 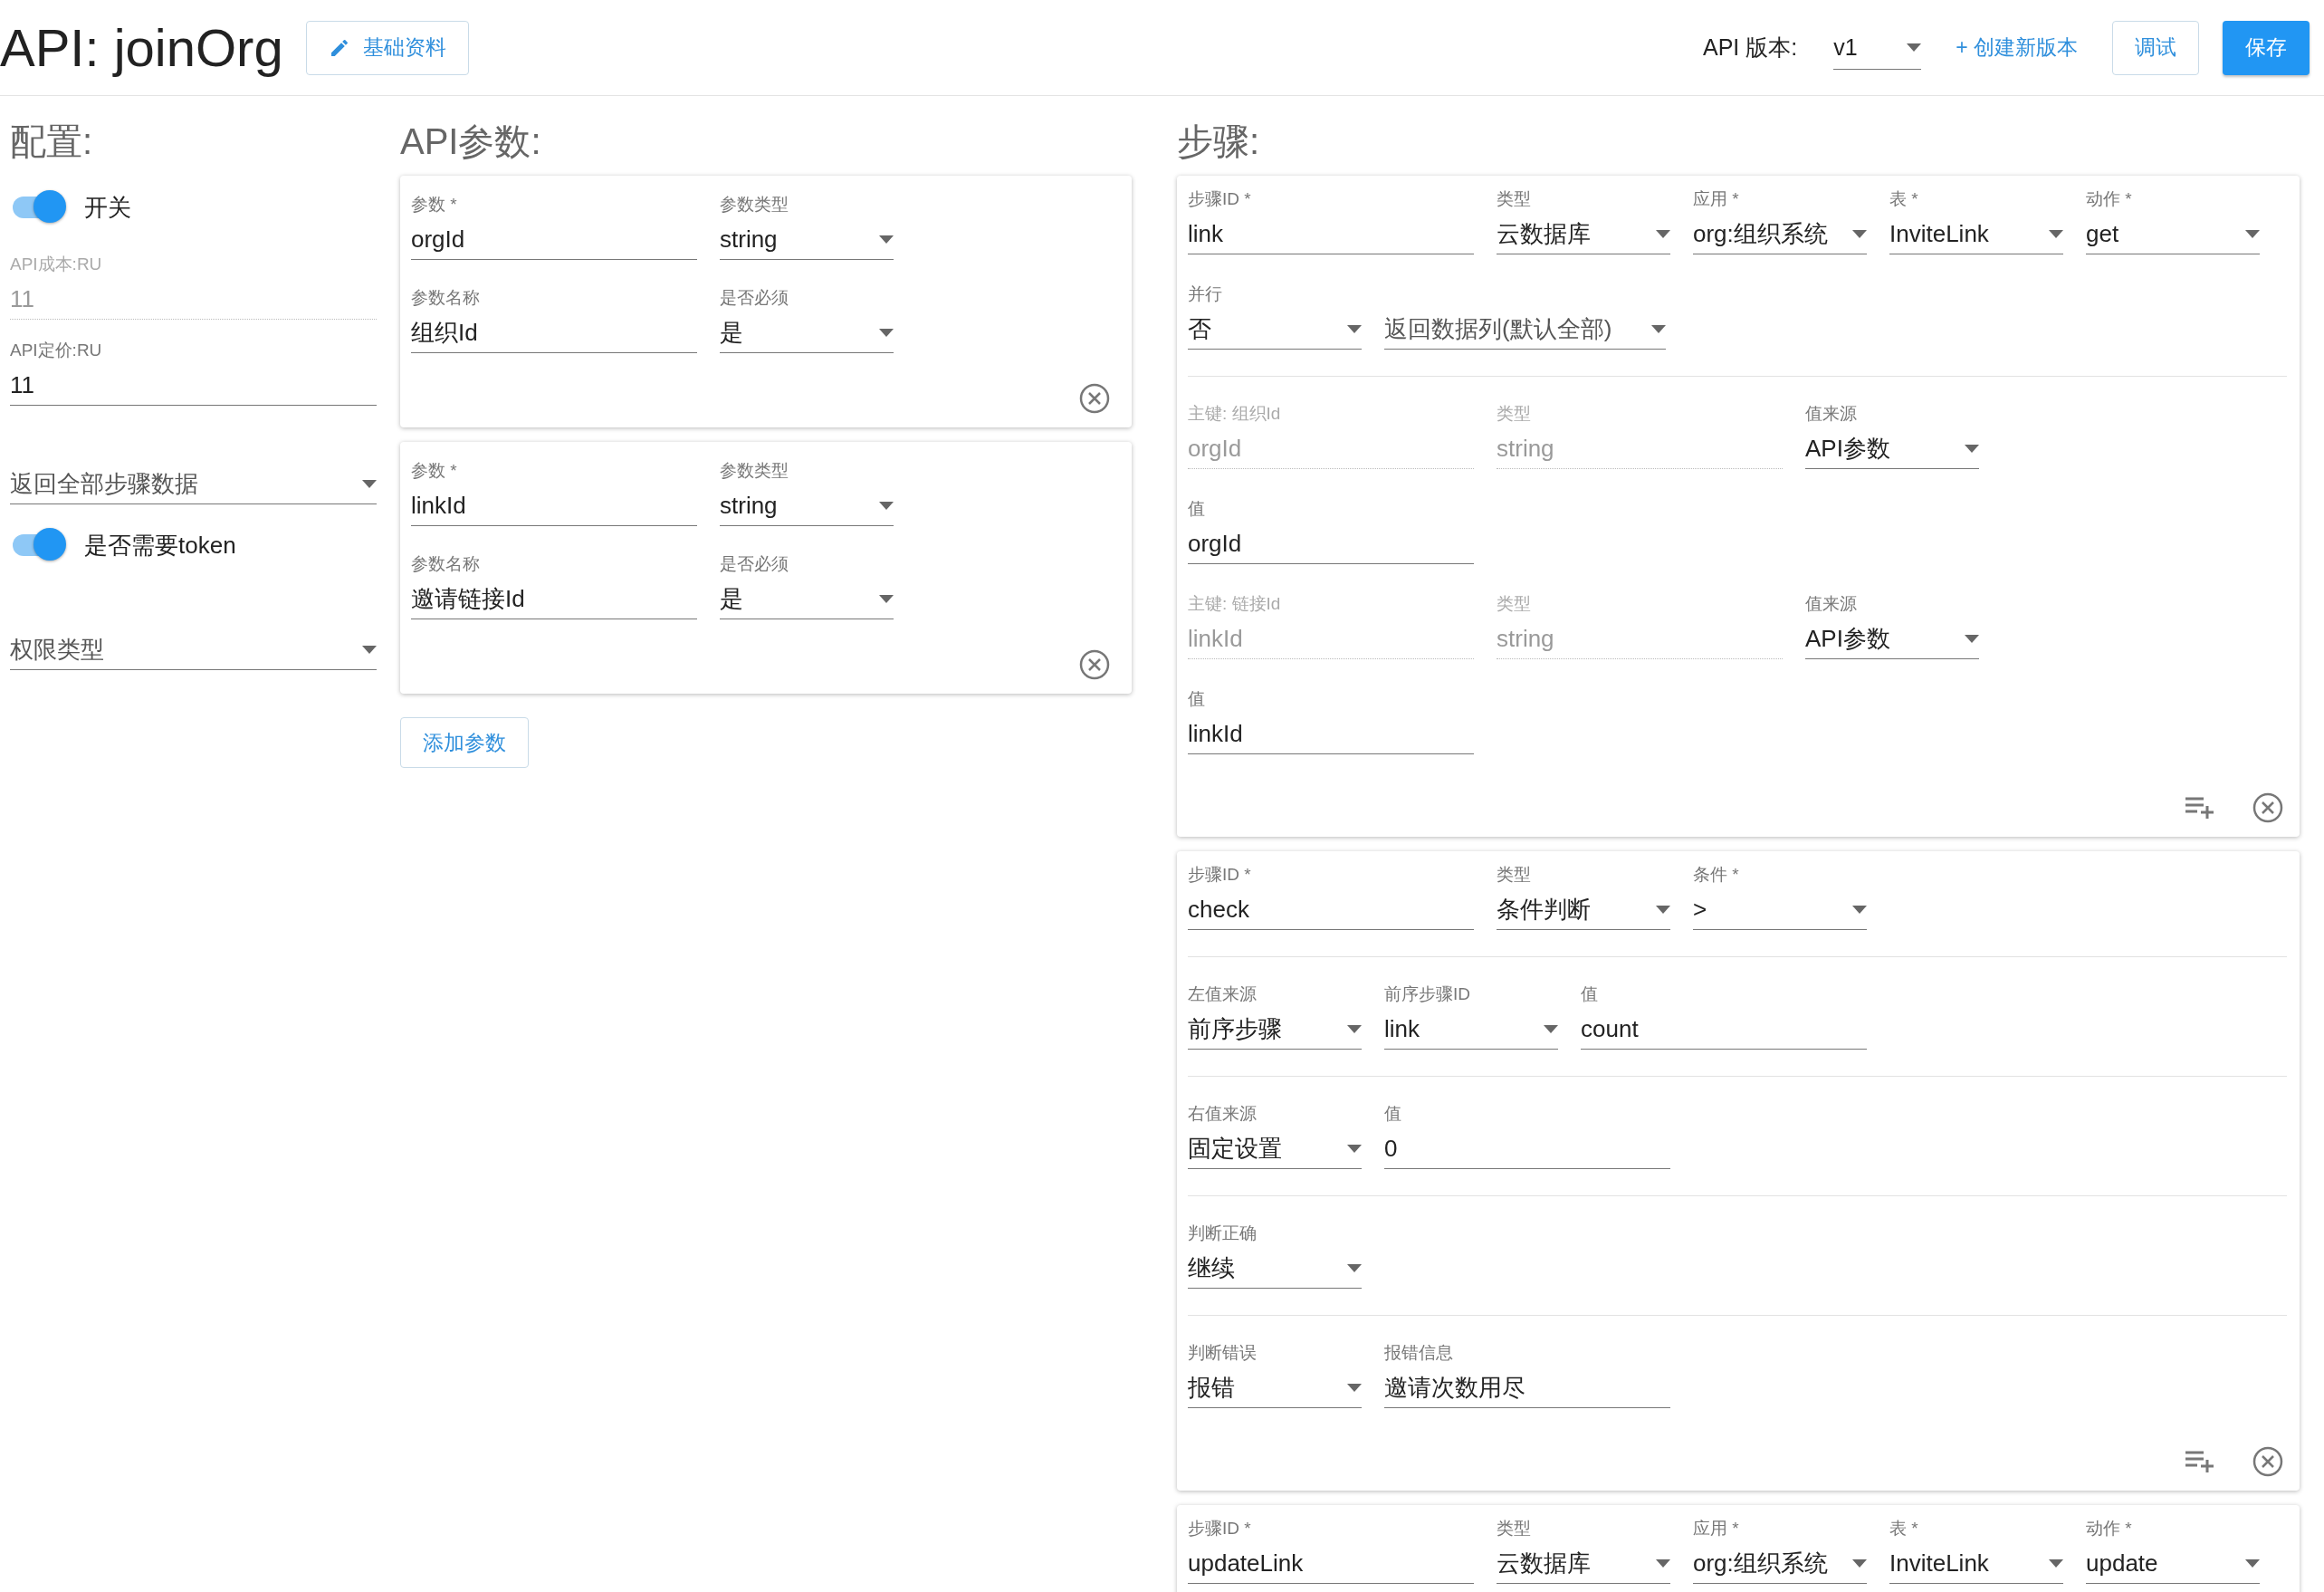 What do you see at coordinates (193, 484) in the screenshot?
I see `select-field: 返回全部步骤数据` at bounding box center [193, 484].